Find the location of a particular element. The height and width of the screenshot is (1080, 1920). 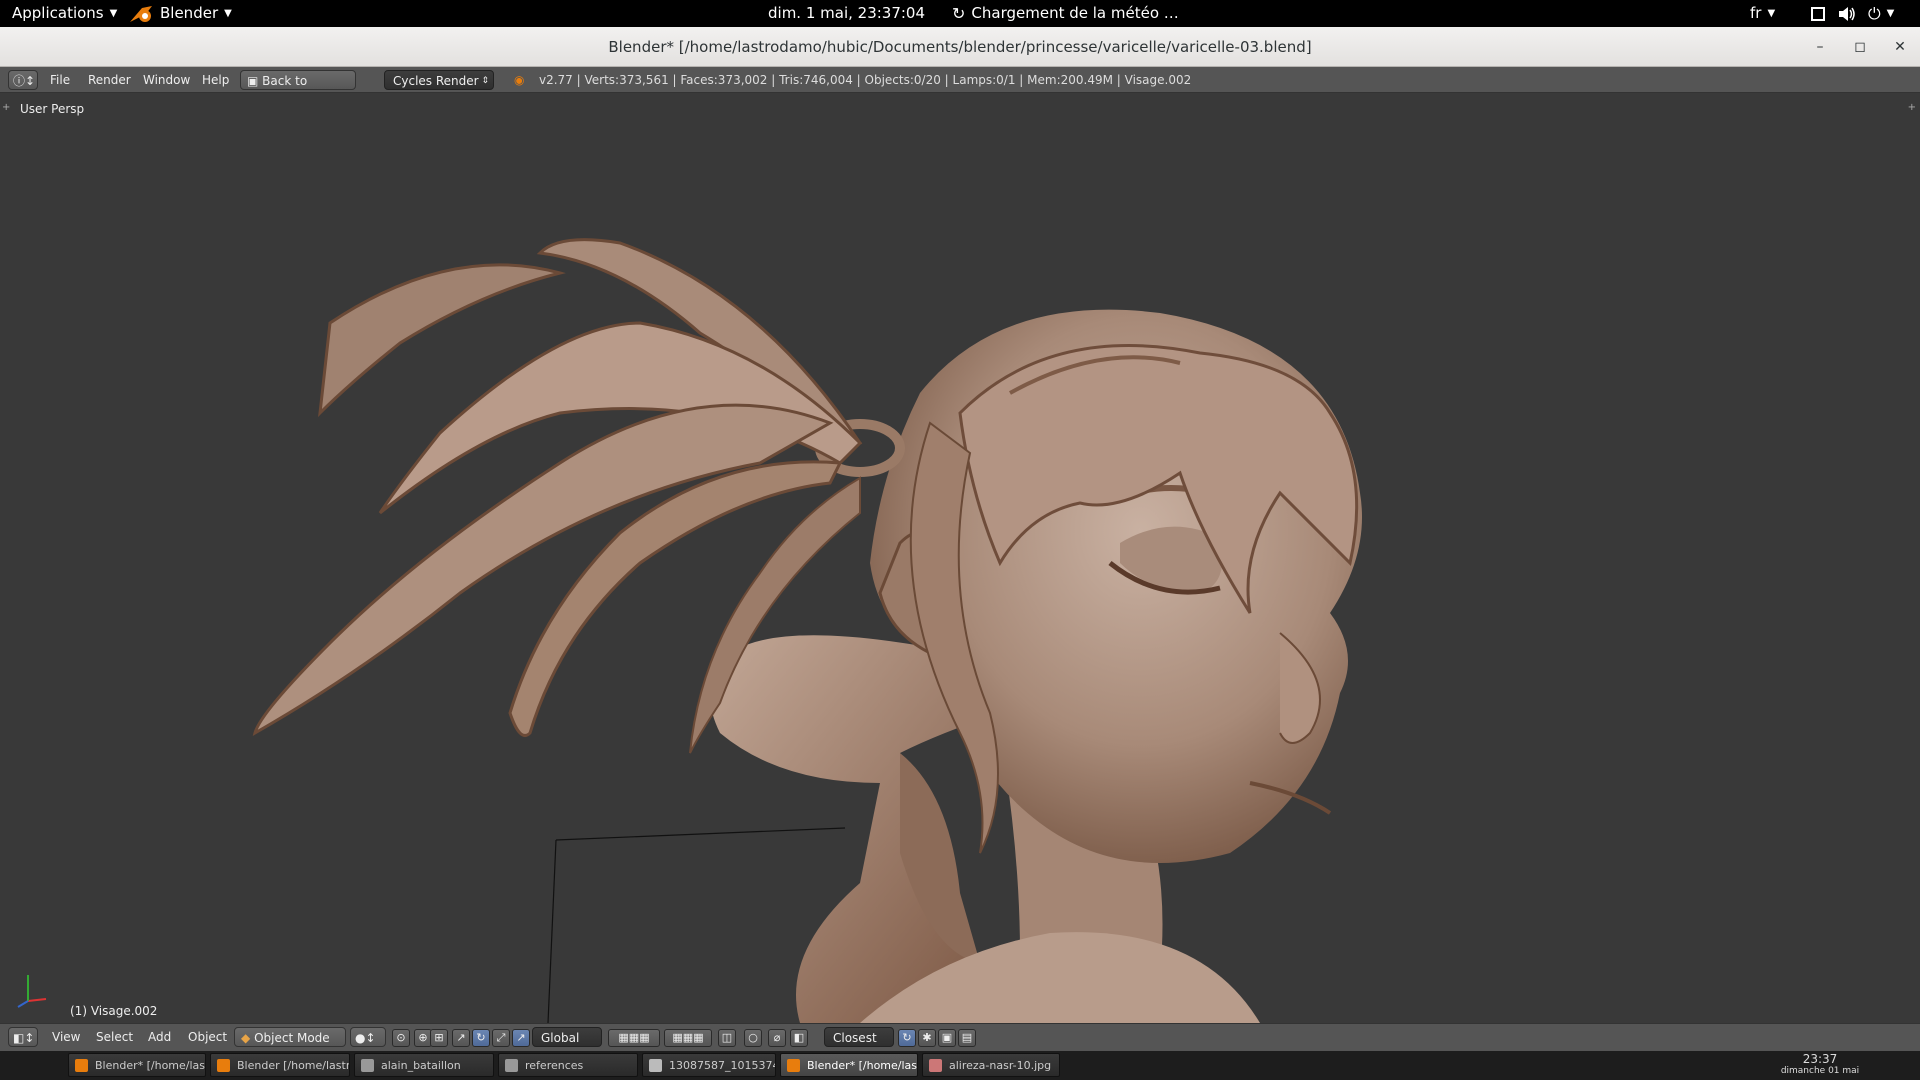

axis-gizmo-icon is located at coordinates (32, 991).